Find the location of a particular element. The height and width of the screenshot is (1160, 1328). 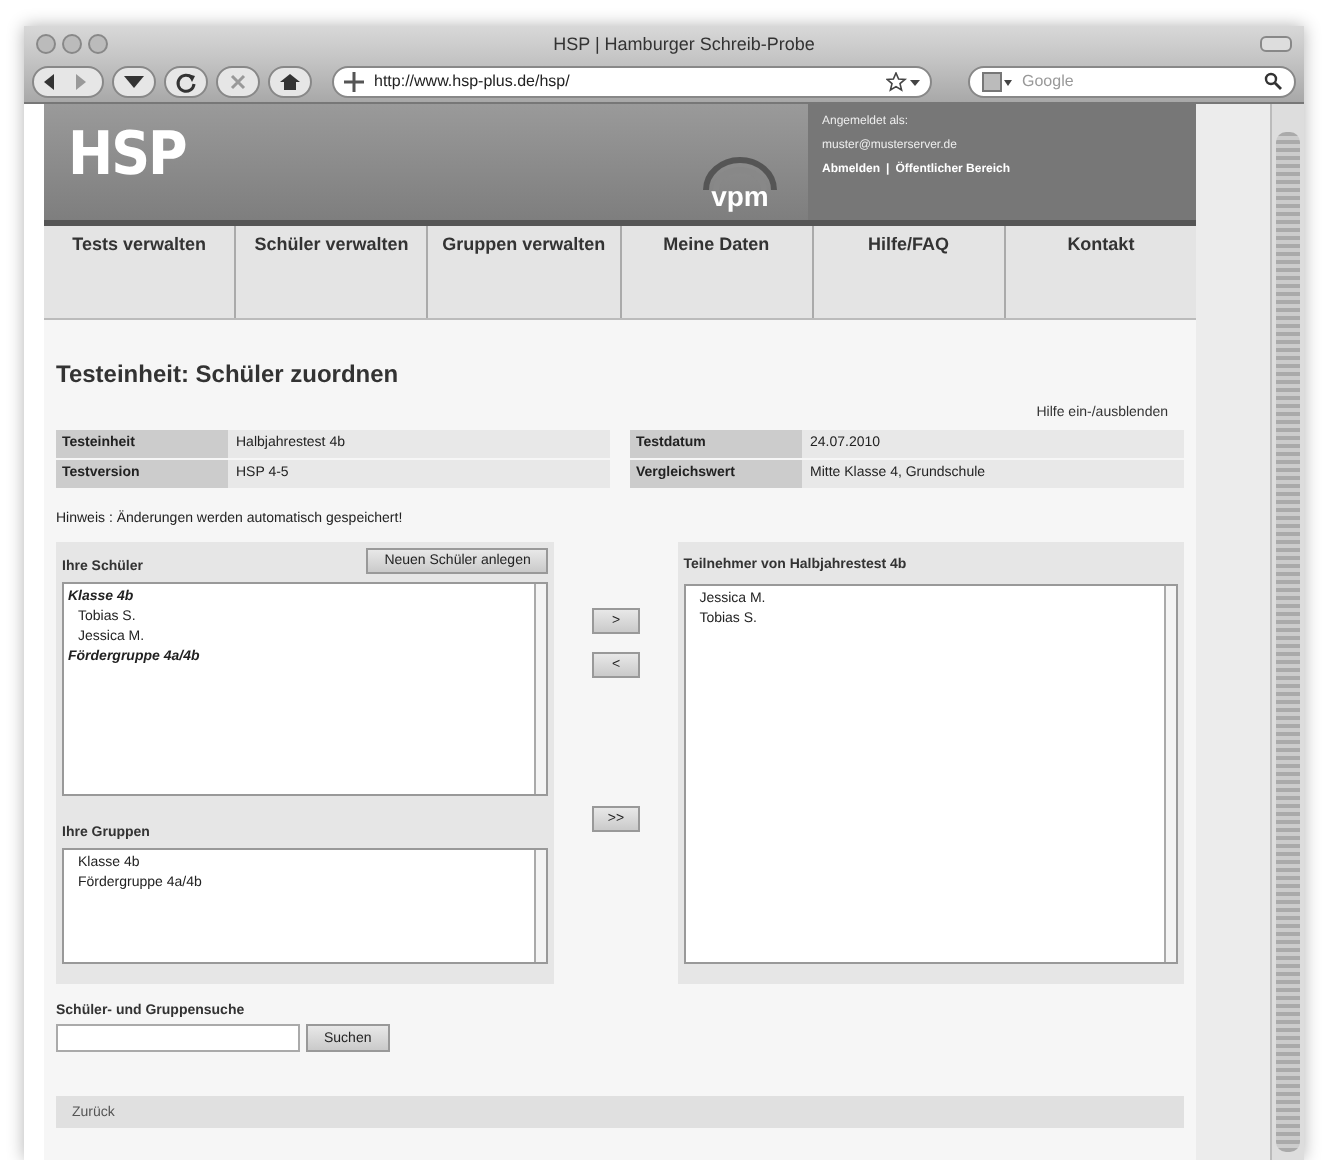

publisher-logo: vpm is located at coordinates (740, 184).